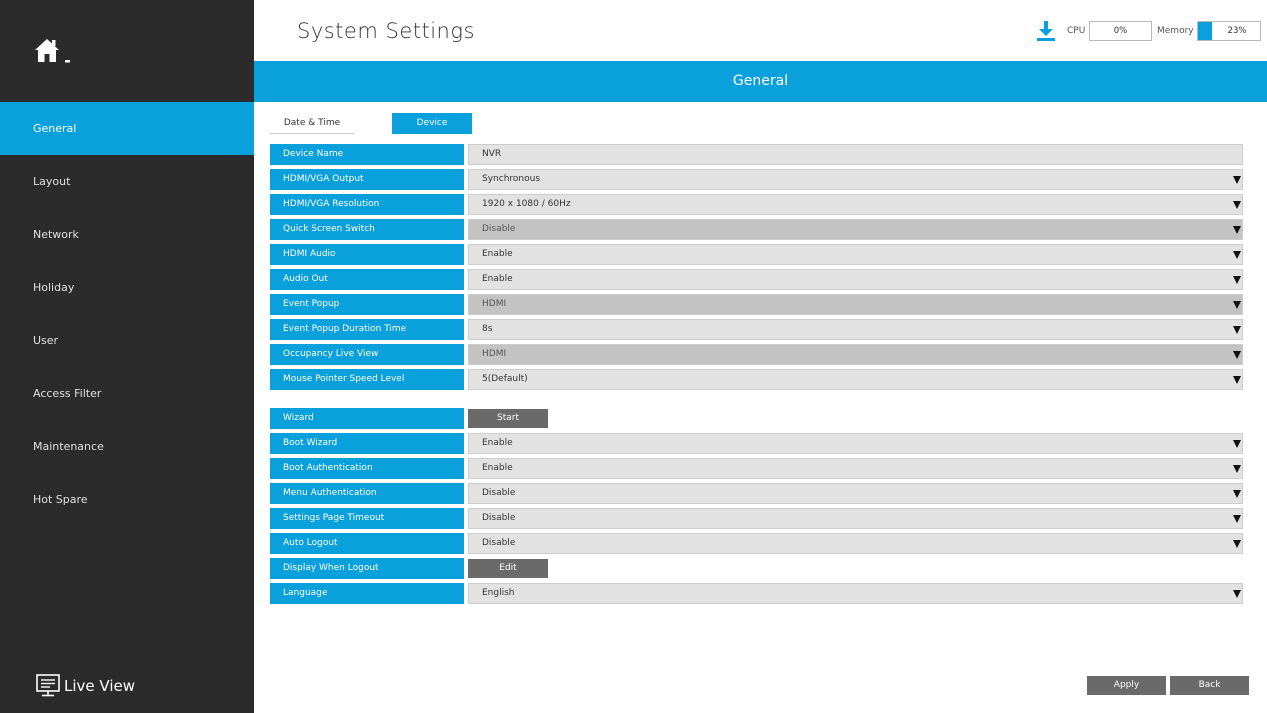 Image resolution: width=1267 pixels, height=713 pixels. Describe the element at coordinates (492, 154) in the screenshot. I see `field-value: NVR` at that location.